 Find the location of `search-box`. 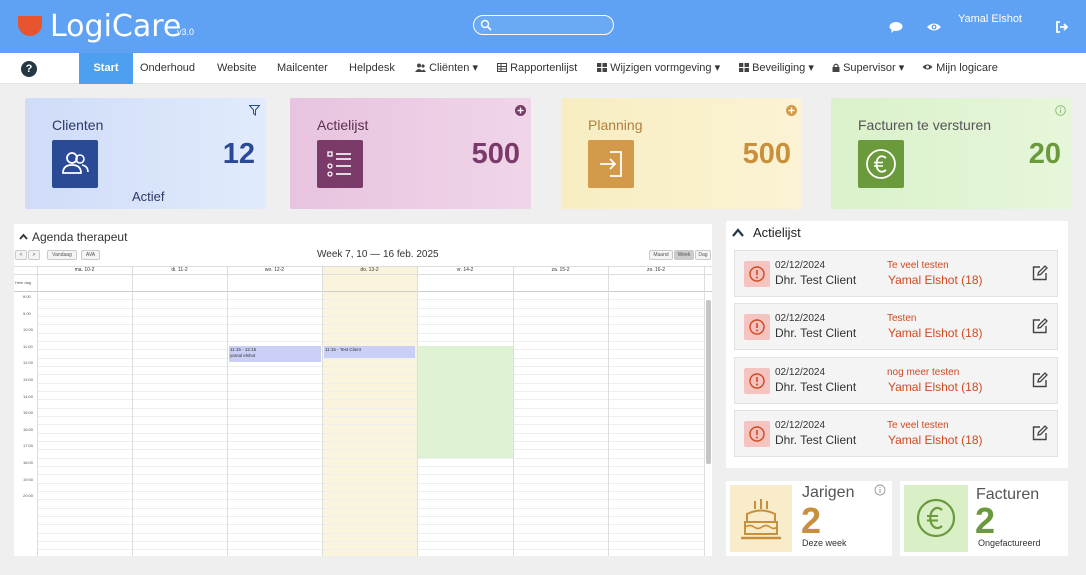

search-box is located at coordinates (543, 25).